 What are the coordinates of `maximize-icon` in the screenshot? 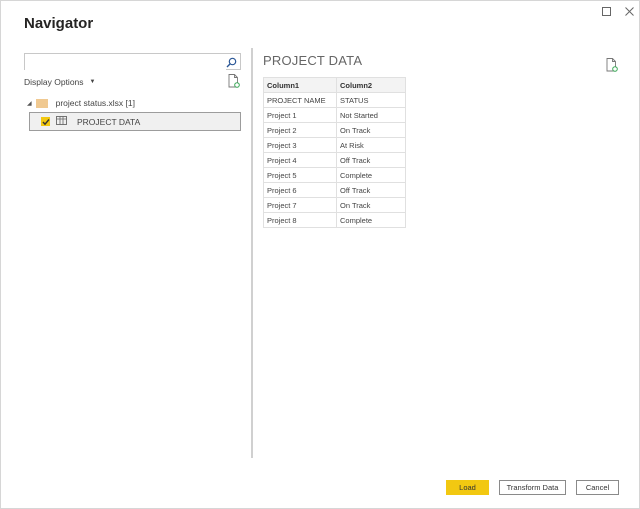 It's located at (606, 11).